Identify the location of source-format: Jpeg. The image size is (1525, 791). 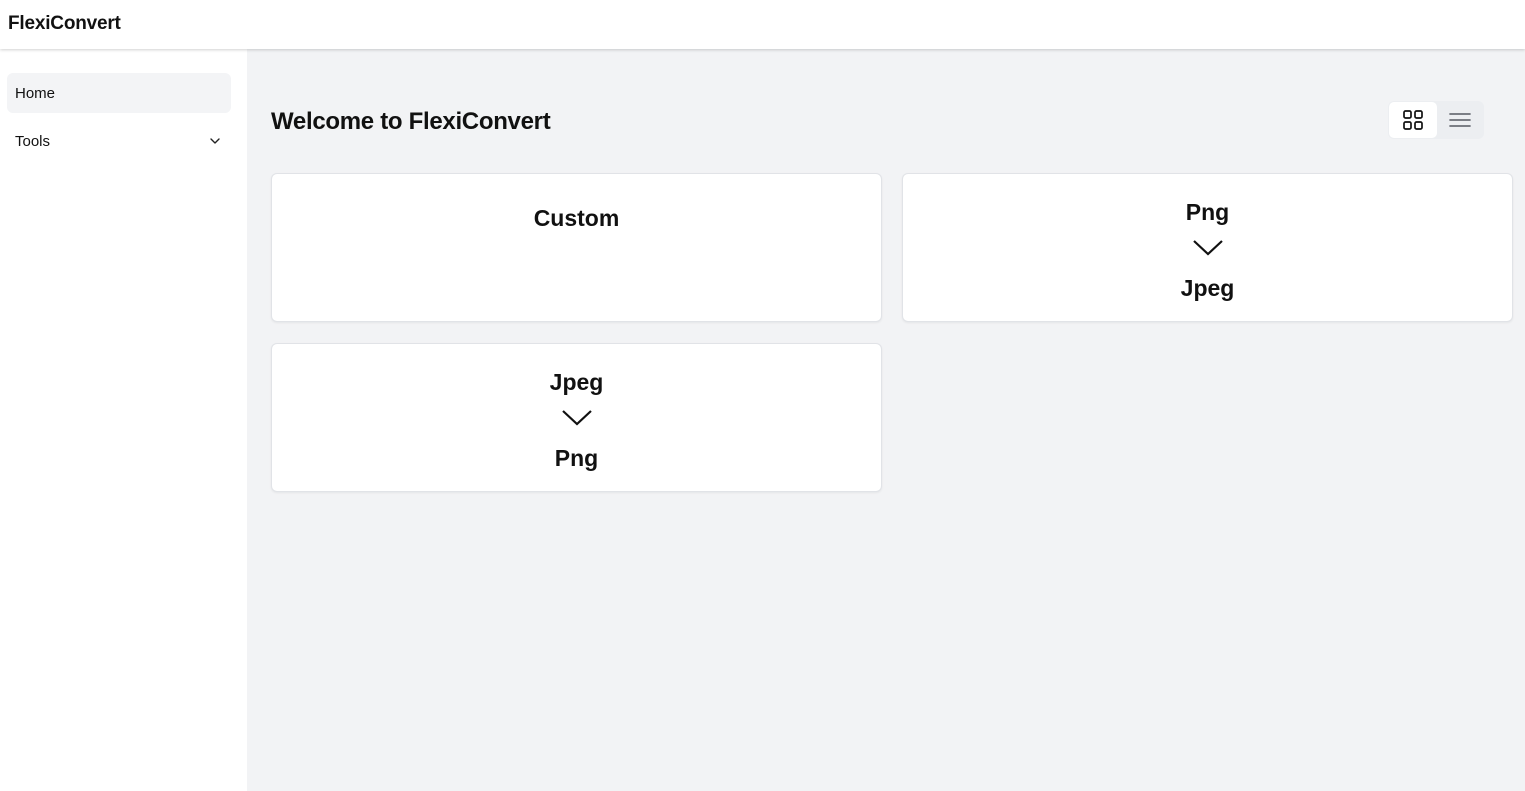
(576, 382).